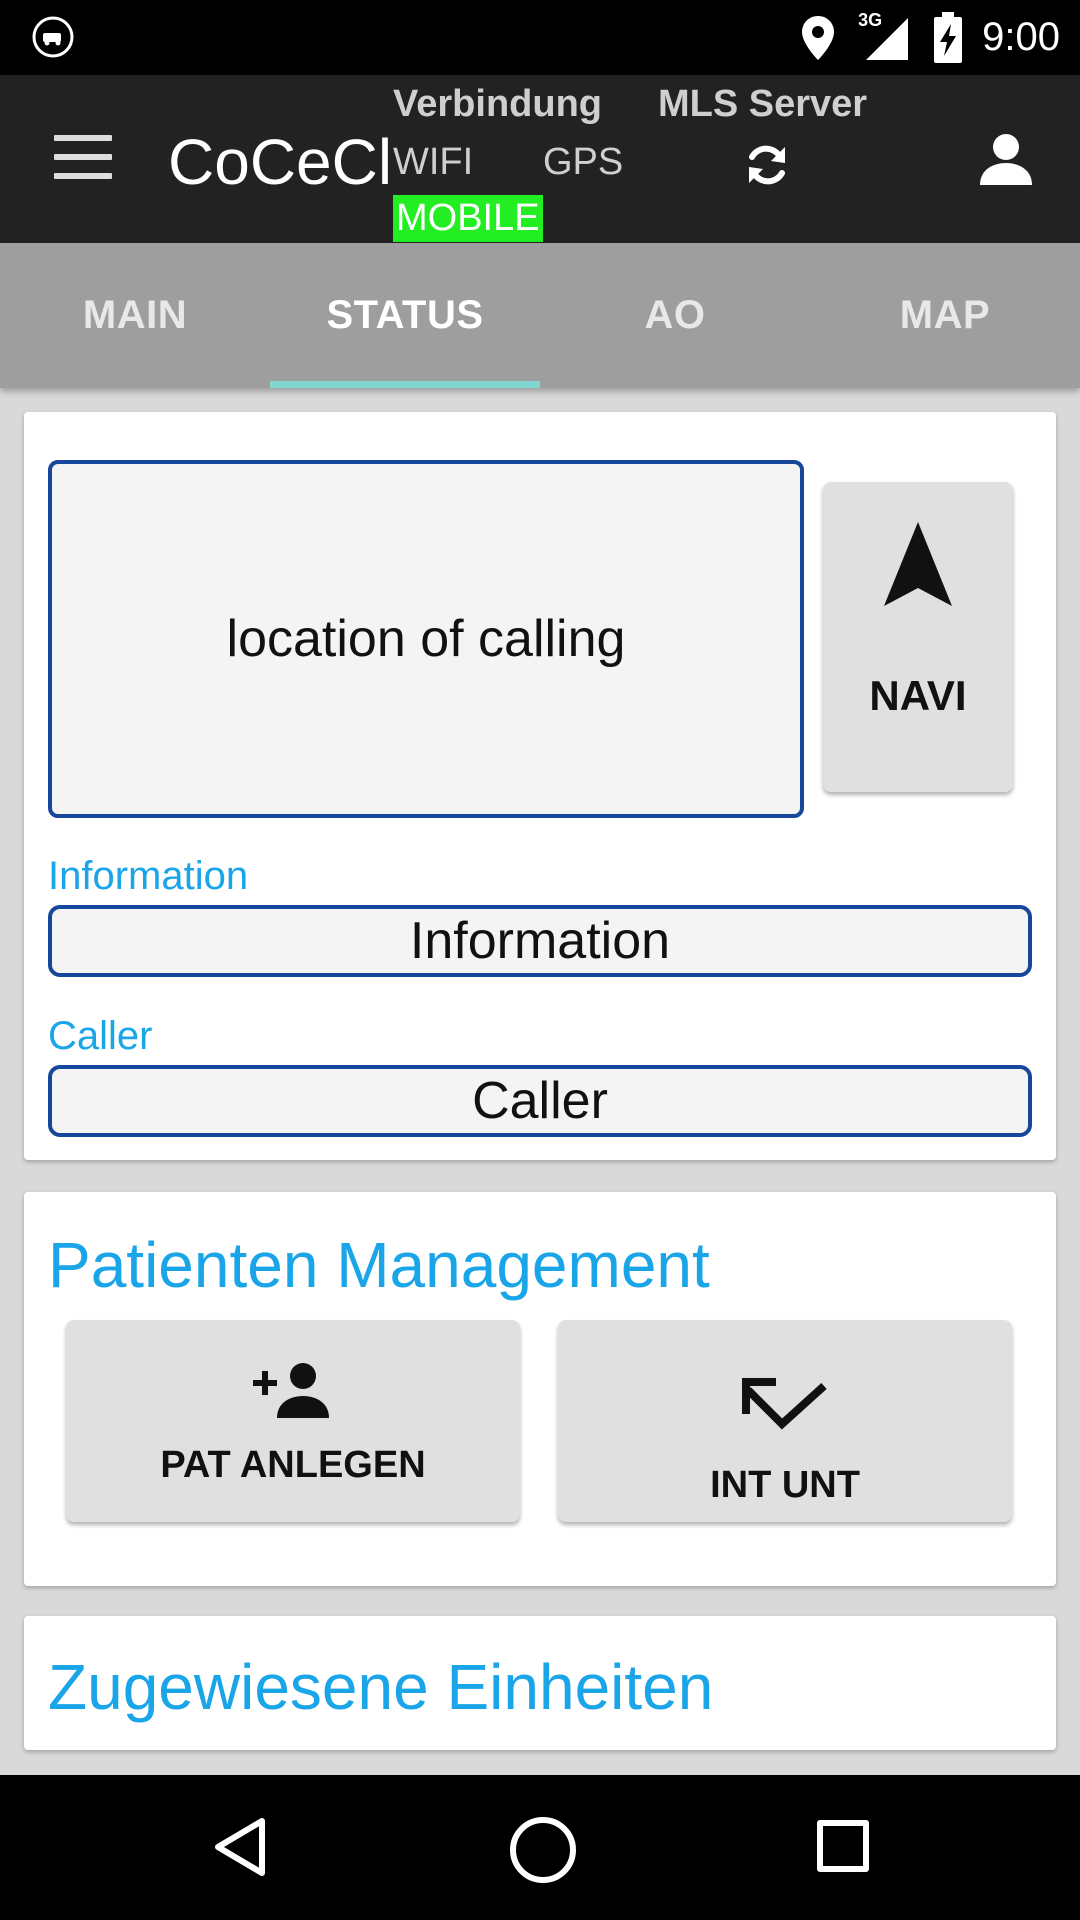  Describe the element at coordinates (784, 1404) in the screenshot. I see `check-arrow-icon` at that location.